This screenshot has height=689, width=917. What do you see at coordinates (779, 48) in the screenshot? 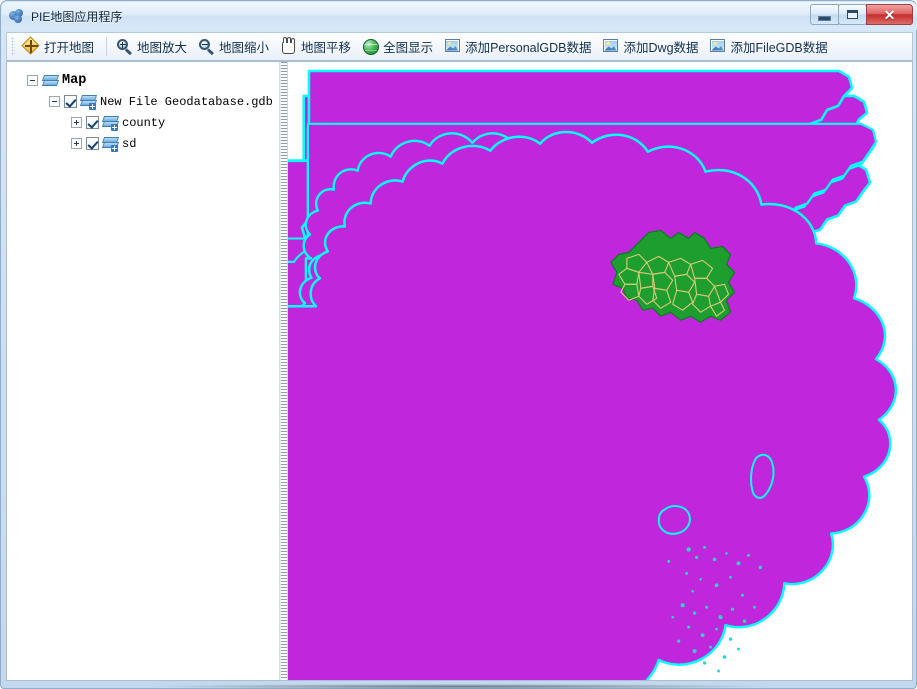
I see `add-filegdb-label: 添加FileGDB数据` at bounding box center [779, 48].